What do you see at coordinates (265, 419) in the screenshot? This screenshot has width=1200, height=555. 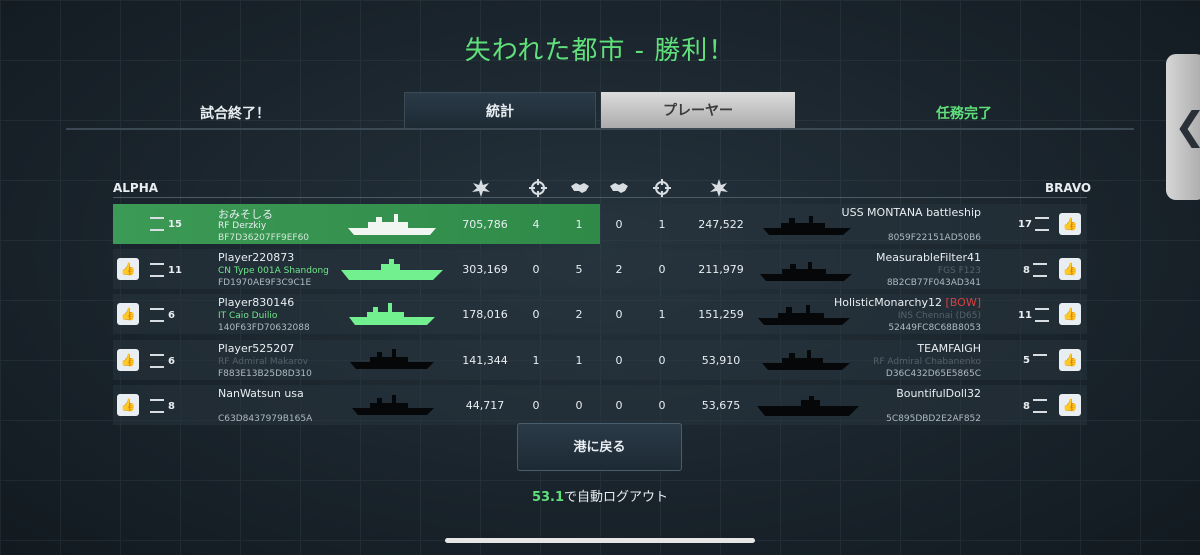 I see `player-id: C63D8437979B165A` at bounding box center [265, 419].